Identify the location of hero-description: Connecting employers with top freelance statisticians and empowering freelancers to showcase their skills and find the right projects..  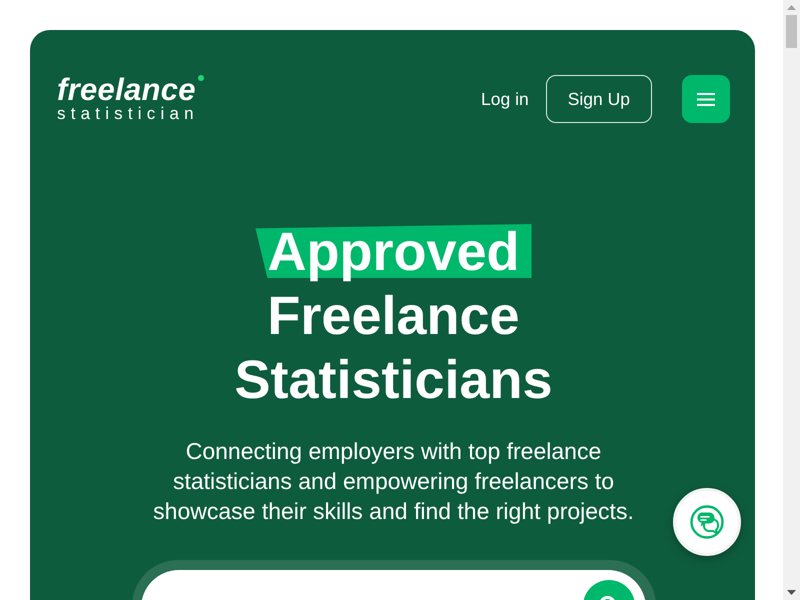
(393, 481).